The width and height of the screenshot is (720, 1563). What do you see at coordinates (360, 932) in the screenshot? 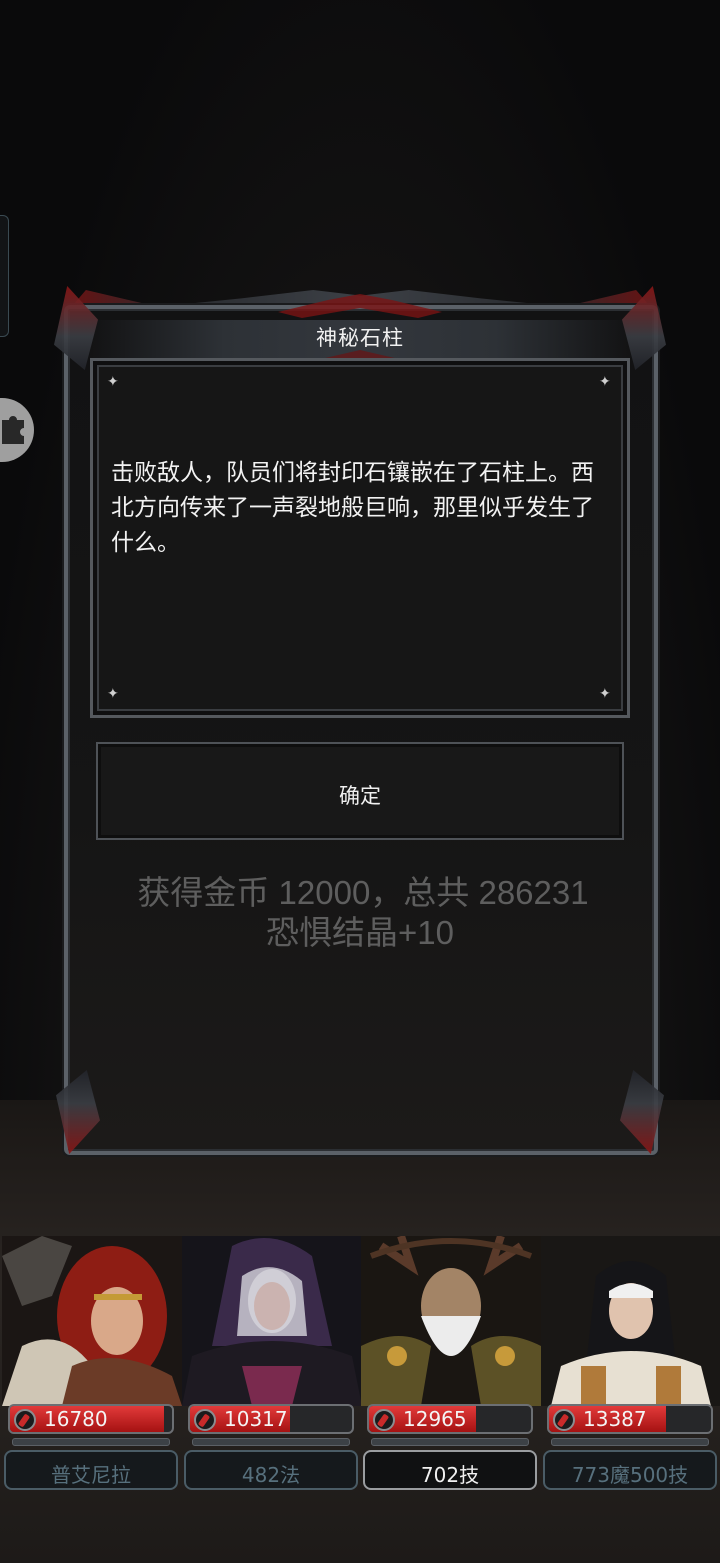
I see `reward-crystal-text: 恐惧结晶+10` at bounding box center [360, 932].